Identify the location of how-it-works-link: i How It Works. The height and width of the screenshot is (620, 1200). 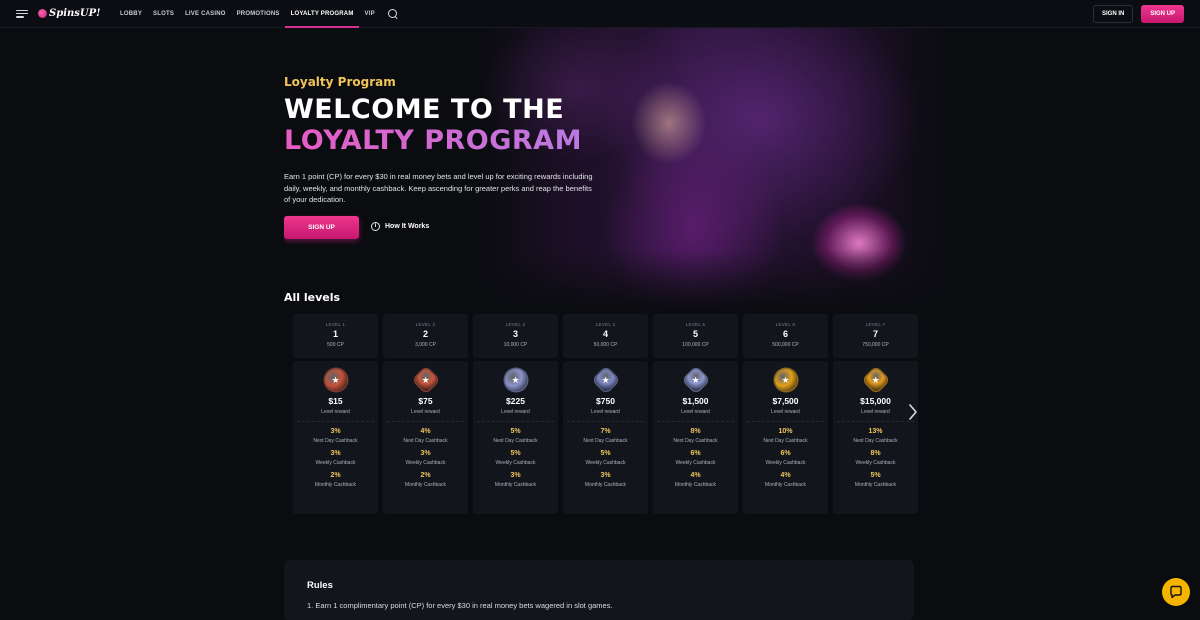
(400, 226).